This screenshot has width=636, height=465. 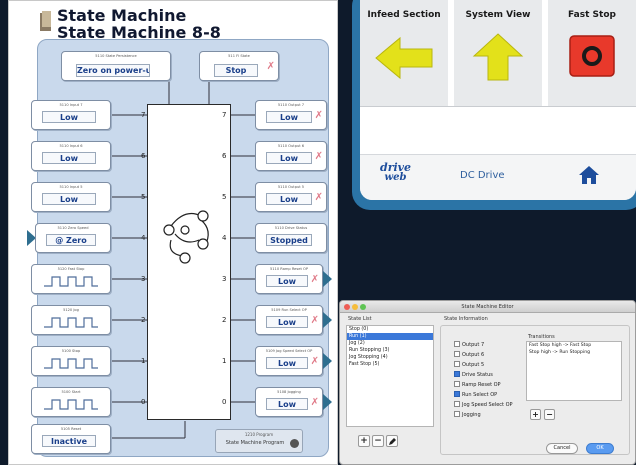 What do you see at coordinates (291, 156) in the screenshot?
I see `output-block-6: 5110 Output 6 Low ✗` at bounding box center [291, 156].